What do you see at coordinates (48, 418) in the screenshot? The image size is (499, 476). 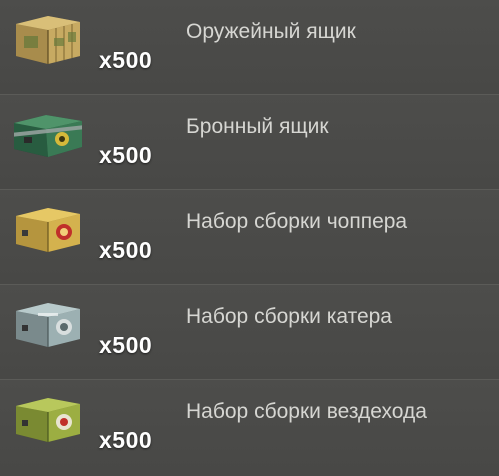 I see `atv-kit-crate-icon` at bounding box center [48, 418].